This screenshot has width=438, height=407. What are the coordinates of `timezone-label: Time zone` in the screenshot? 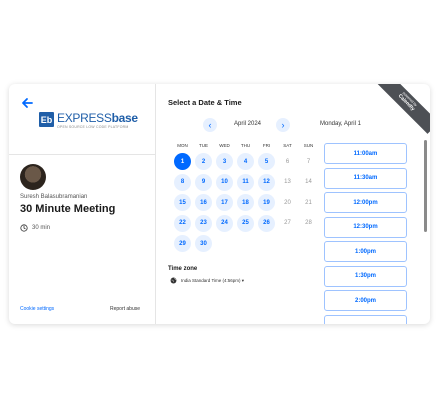 It's located at (183, 269).